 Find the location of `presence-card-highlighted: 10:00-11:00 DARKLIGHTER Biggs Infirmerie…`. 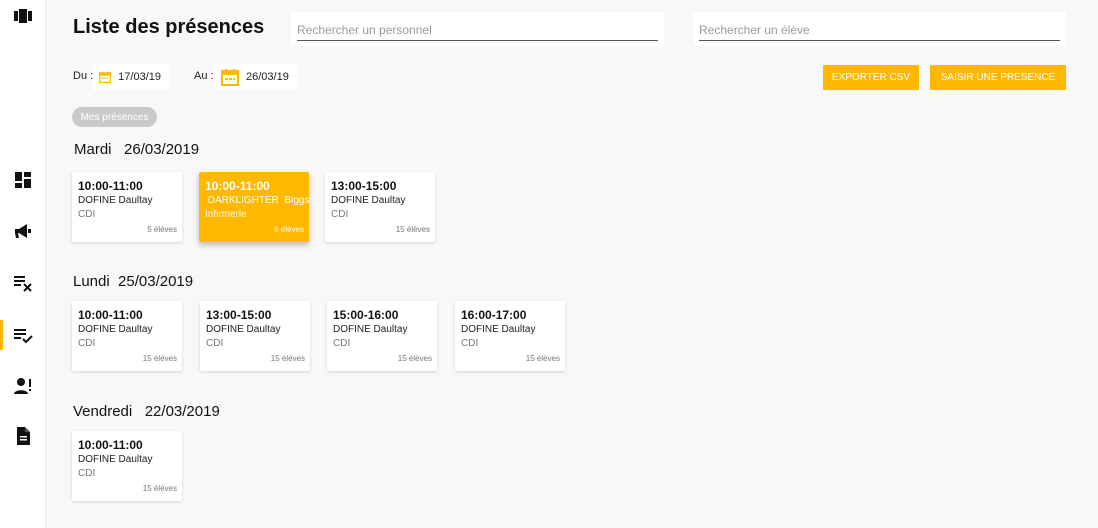

presence-card-highlighted: 10:00-11:00 DARKLIGHTER Biggs Infirmerie… is located at coordinates (254, 207).